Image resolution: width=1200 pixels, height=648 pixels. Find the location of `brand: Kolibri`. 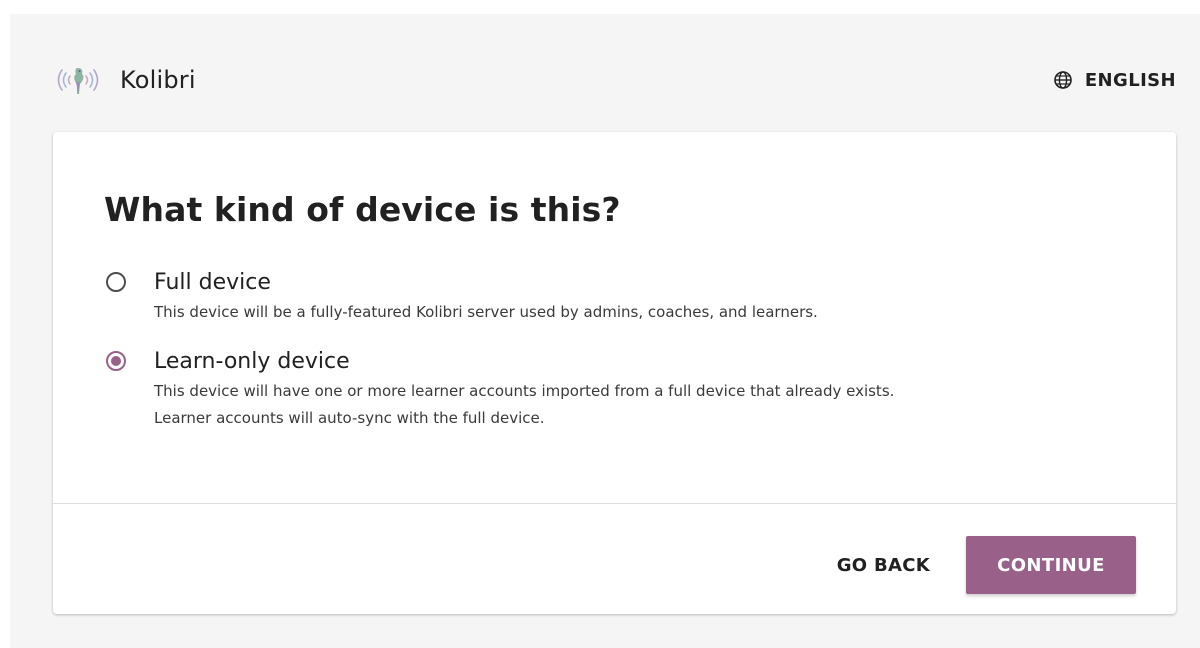

brand: Kolibri is located at coordinates (124, 80).